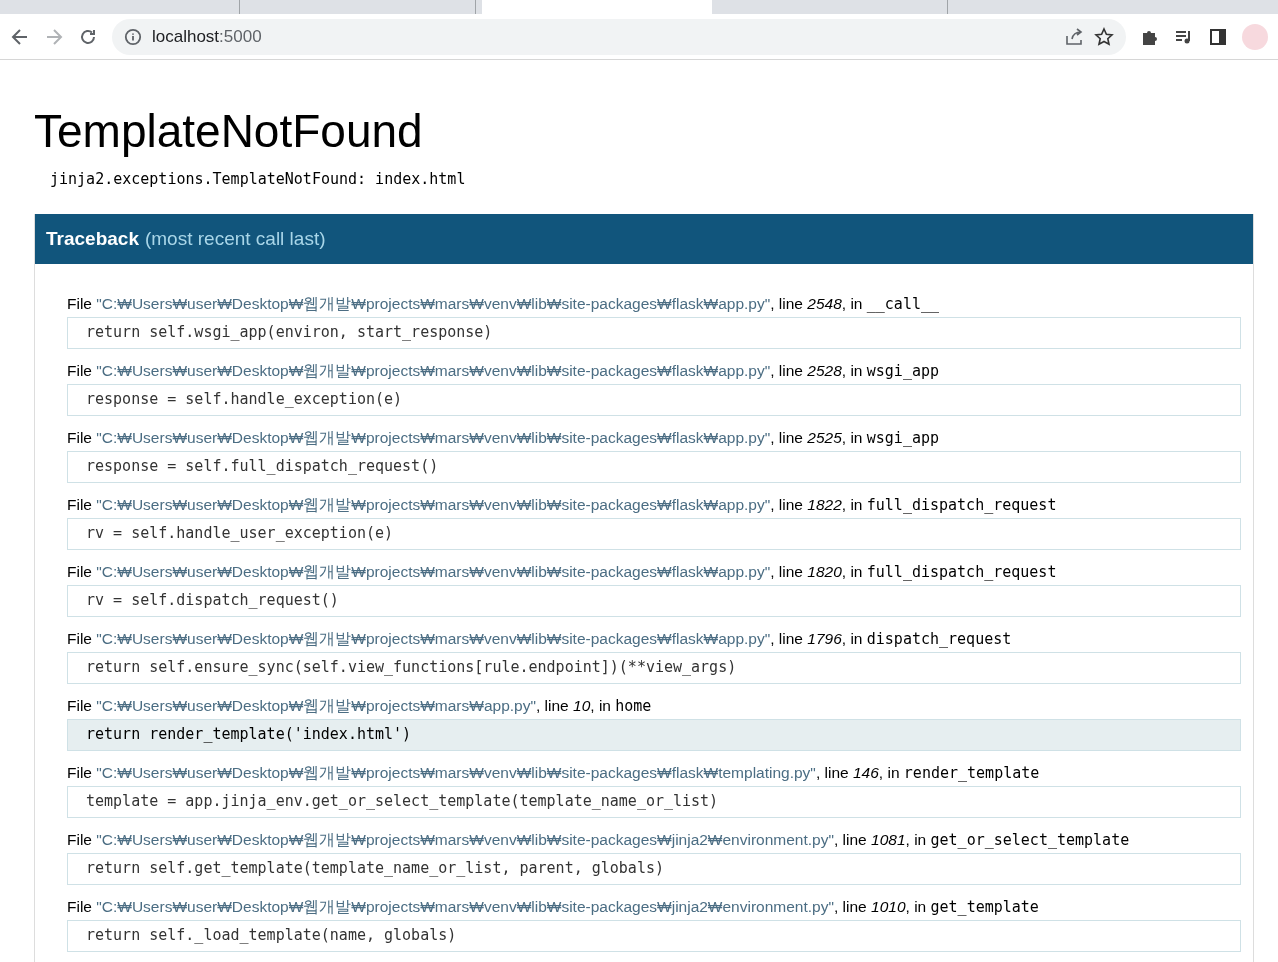  What do you see at coordinates (504, 304) in the screenshot?
I see `frame-location: File "C:₩Users₩user₩Desktop₩웹개발₩projects₩mars₩venv₩lib₩site-packages₩flask₩app.py", line 2548, in __call__` at bounding box center [504, 304].